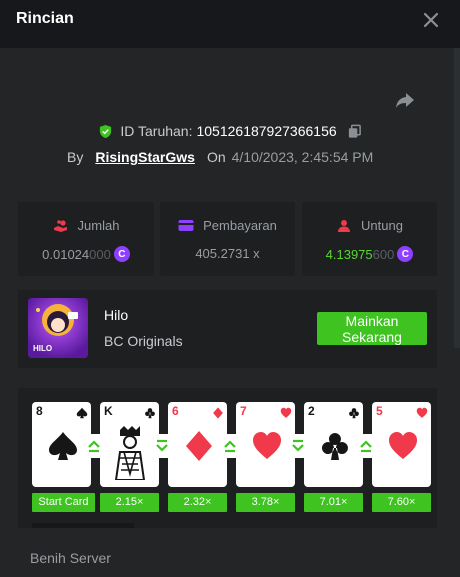 This screenshot has width=460, height=577. I want to click on game-name: Hilo, so click(116, 315).